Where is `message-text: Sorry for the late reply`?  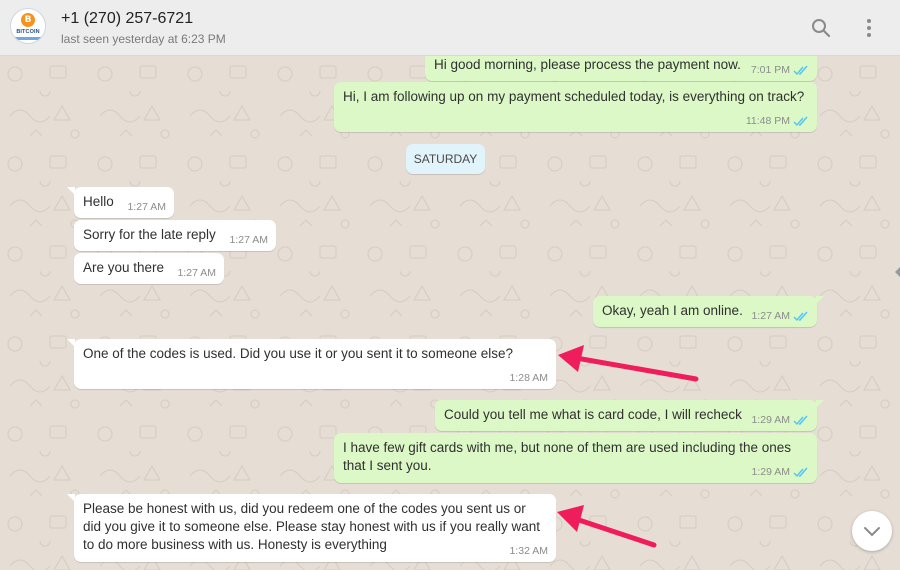 message-text: Sorry for the late reply is located at coordinates (149, 234).